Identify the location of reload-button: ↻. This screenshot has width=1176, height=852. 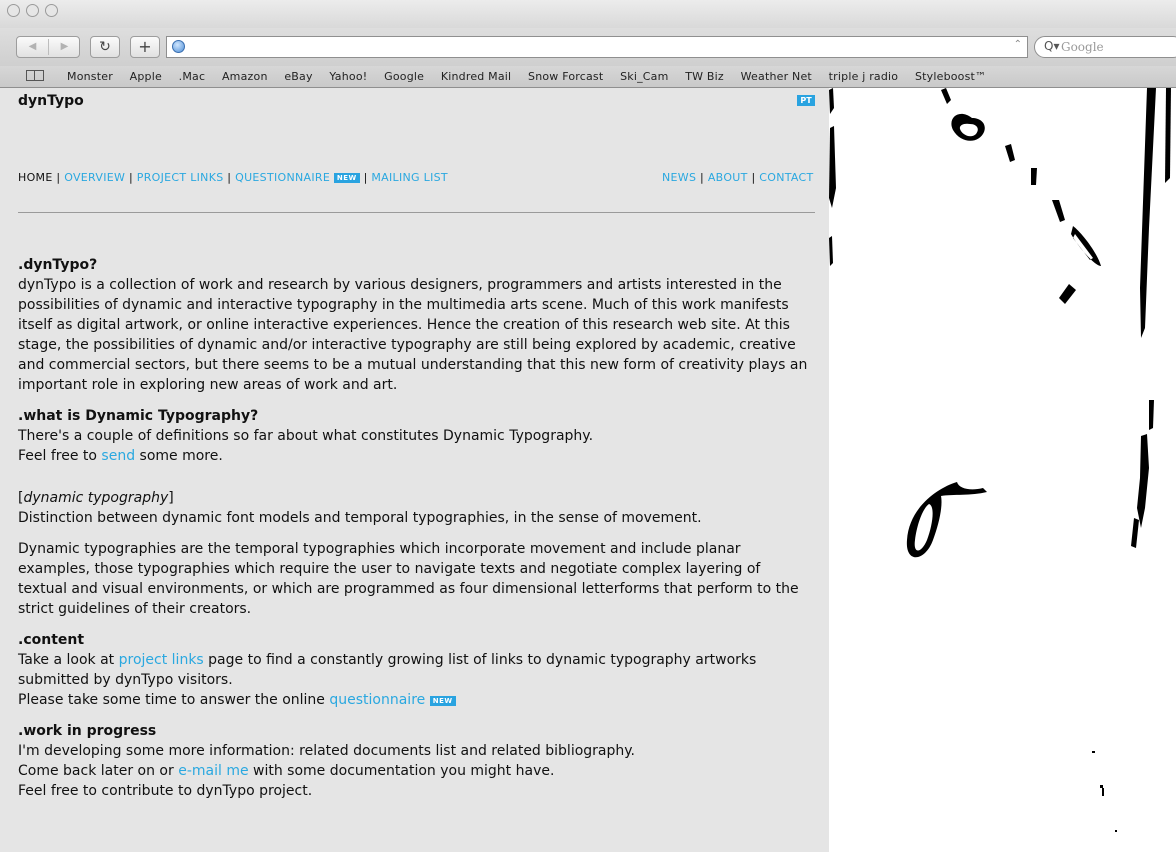
(105, 47).